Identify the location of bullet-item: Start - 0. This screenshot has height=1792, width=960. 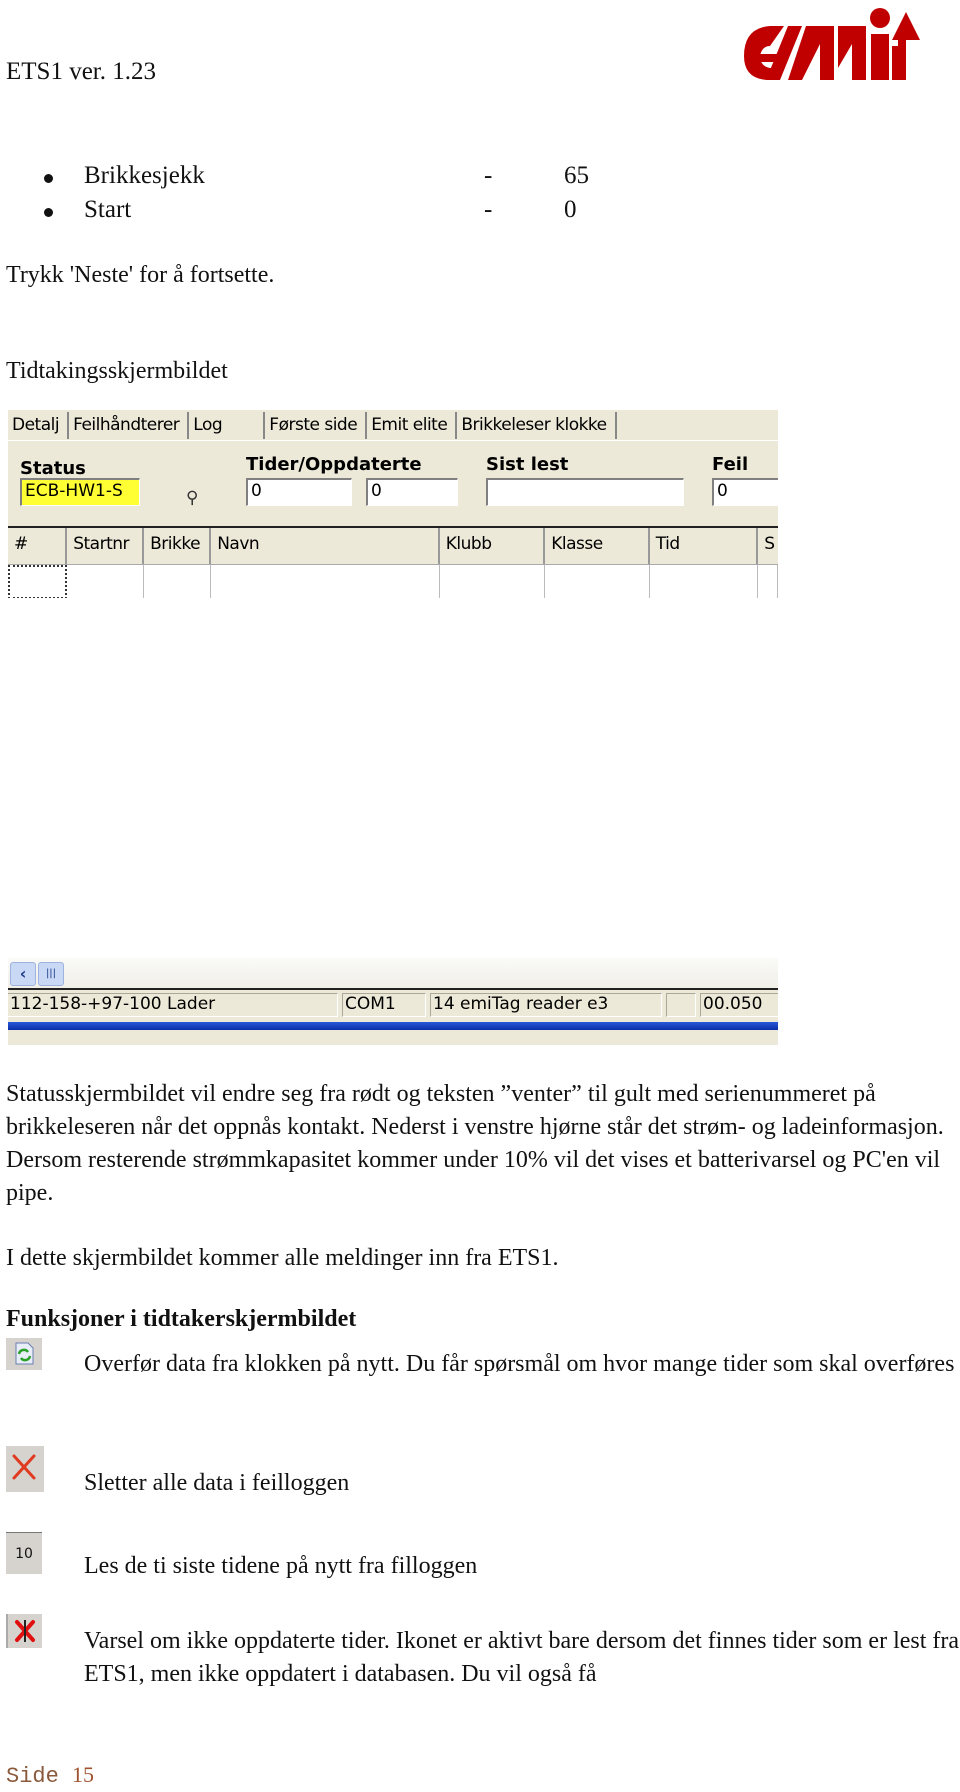
(320, 213).